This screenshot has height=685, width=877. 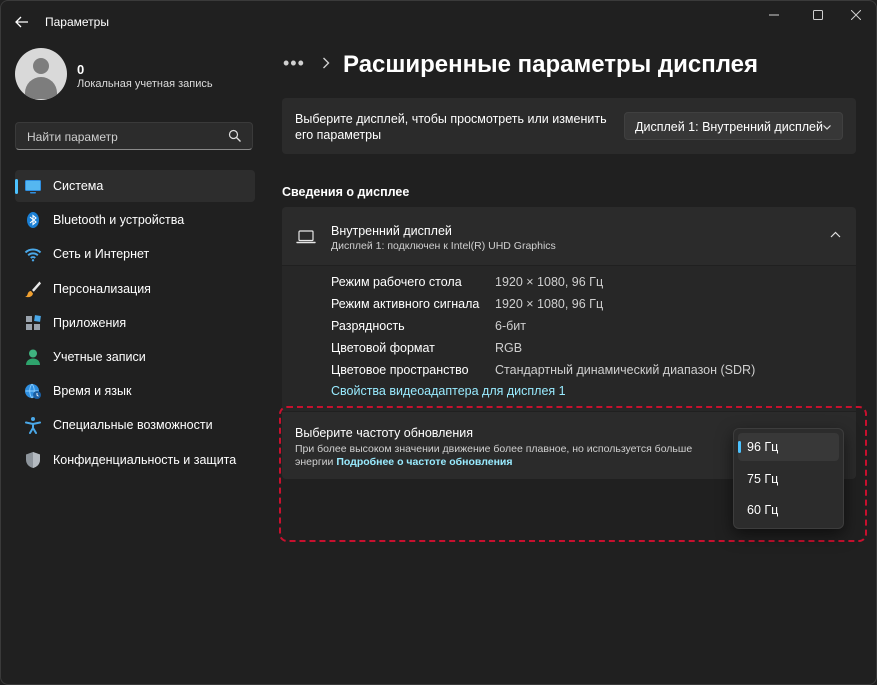 I want to click on close-button, so click(x=855, y=15).